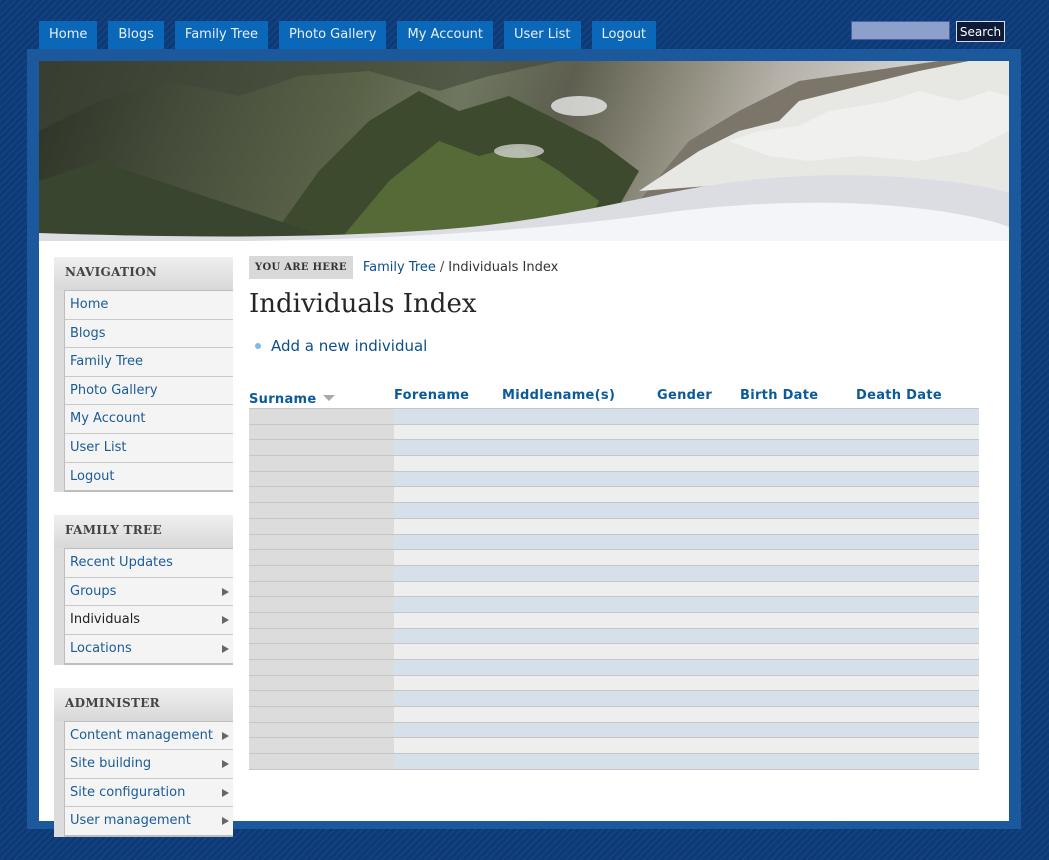 This screenshot has height=860, width=1049. I want to click on sidebar-item-recent-updates: Recent Updates, so click(149, 563).